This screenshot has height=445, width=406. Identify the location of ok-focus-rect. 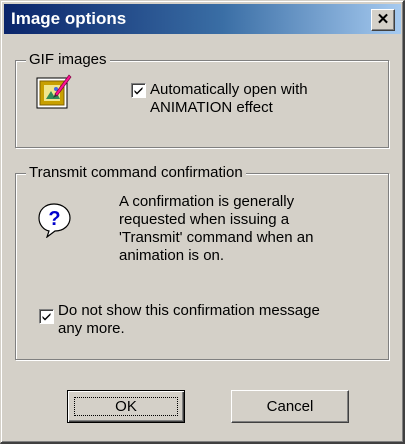
(126, 406).